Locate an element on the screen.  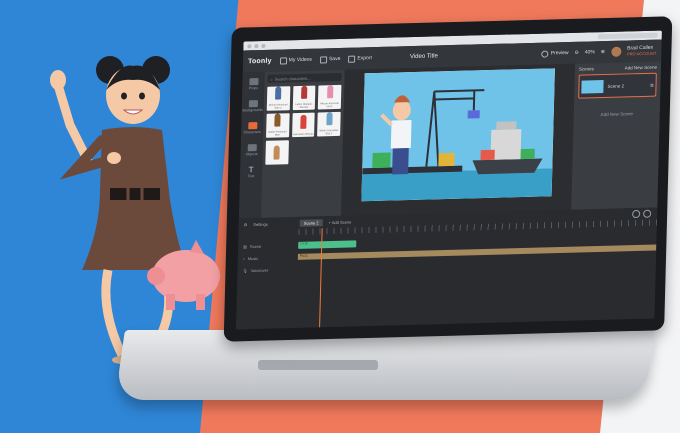
row-label-text: Scene is located at coordinates (255, 246).